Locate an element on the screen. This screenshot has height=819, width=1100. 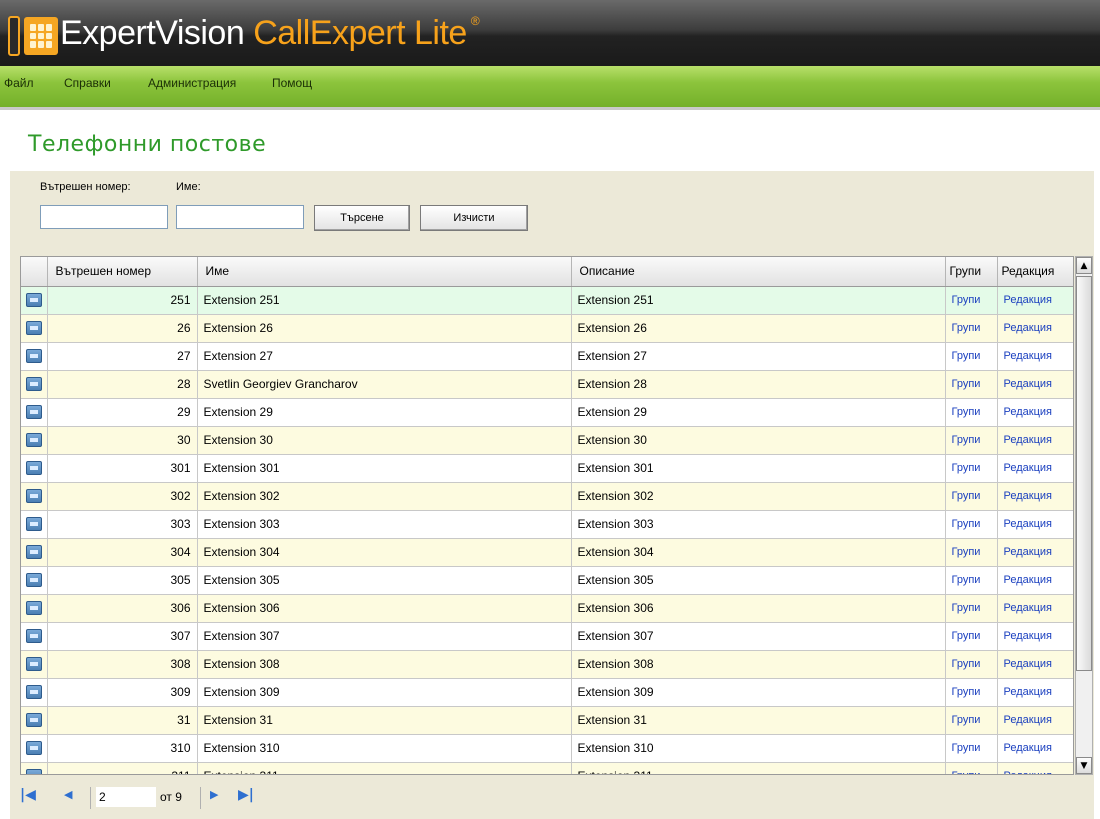
ext-number-input is located at coordinates (104, 217).